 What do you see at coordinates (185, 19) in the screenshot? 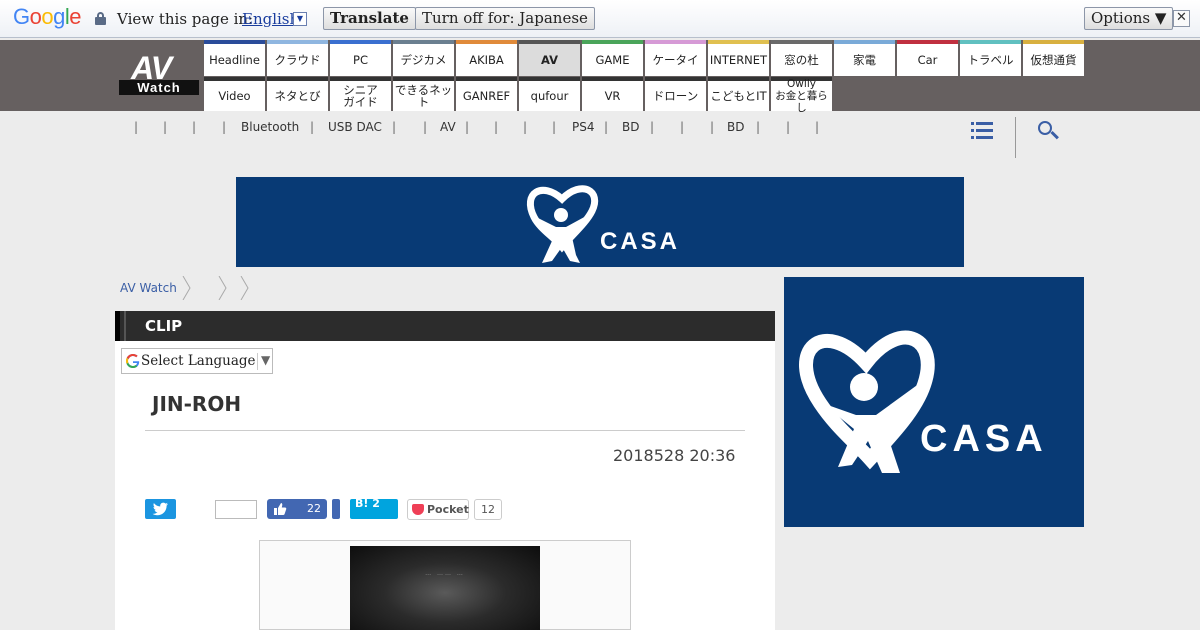
I see `view-page-label: View this page in:` at bounding box center [185, 19].